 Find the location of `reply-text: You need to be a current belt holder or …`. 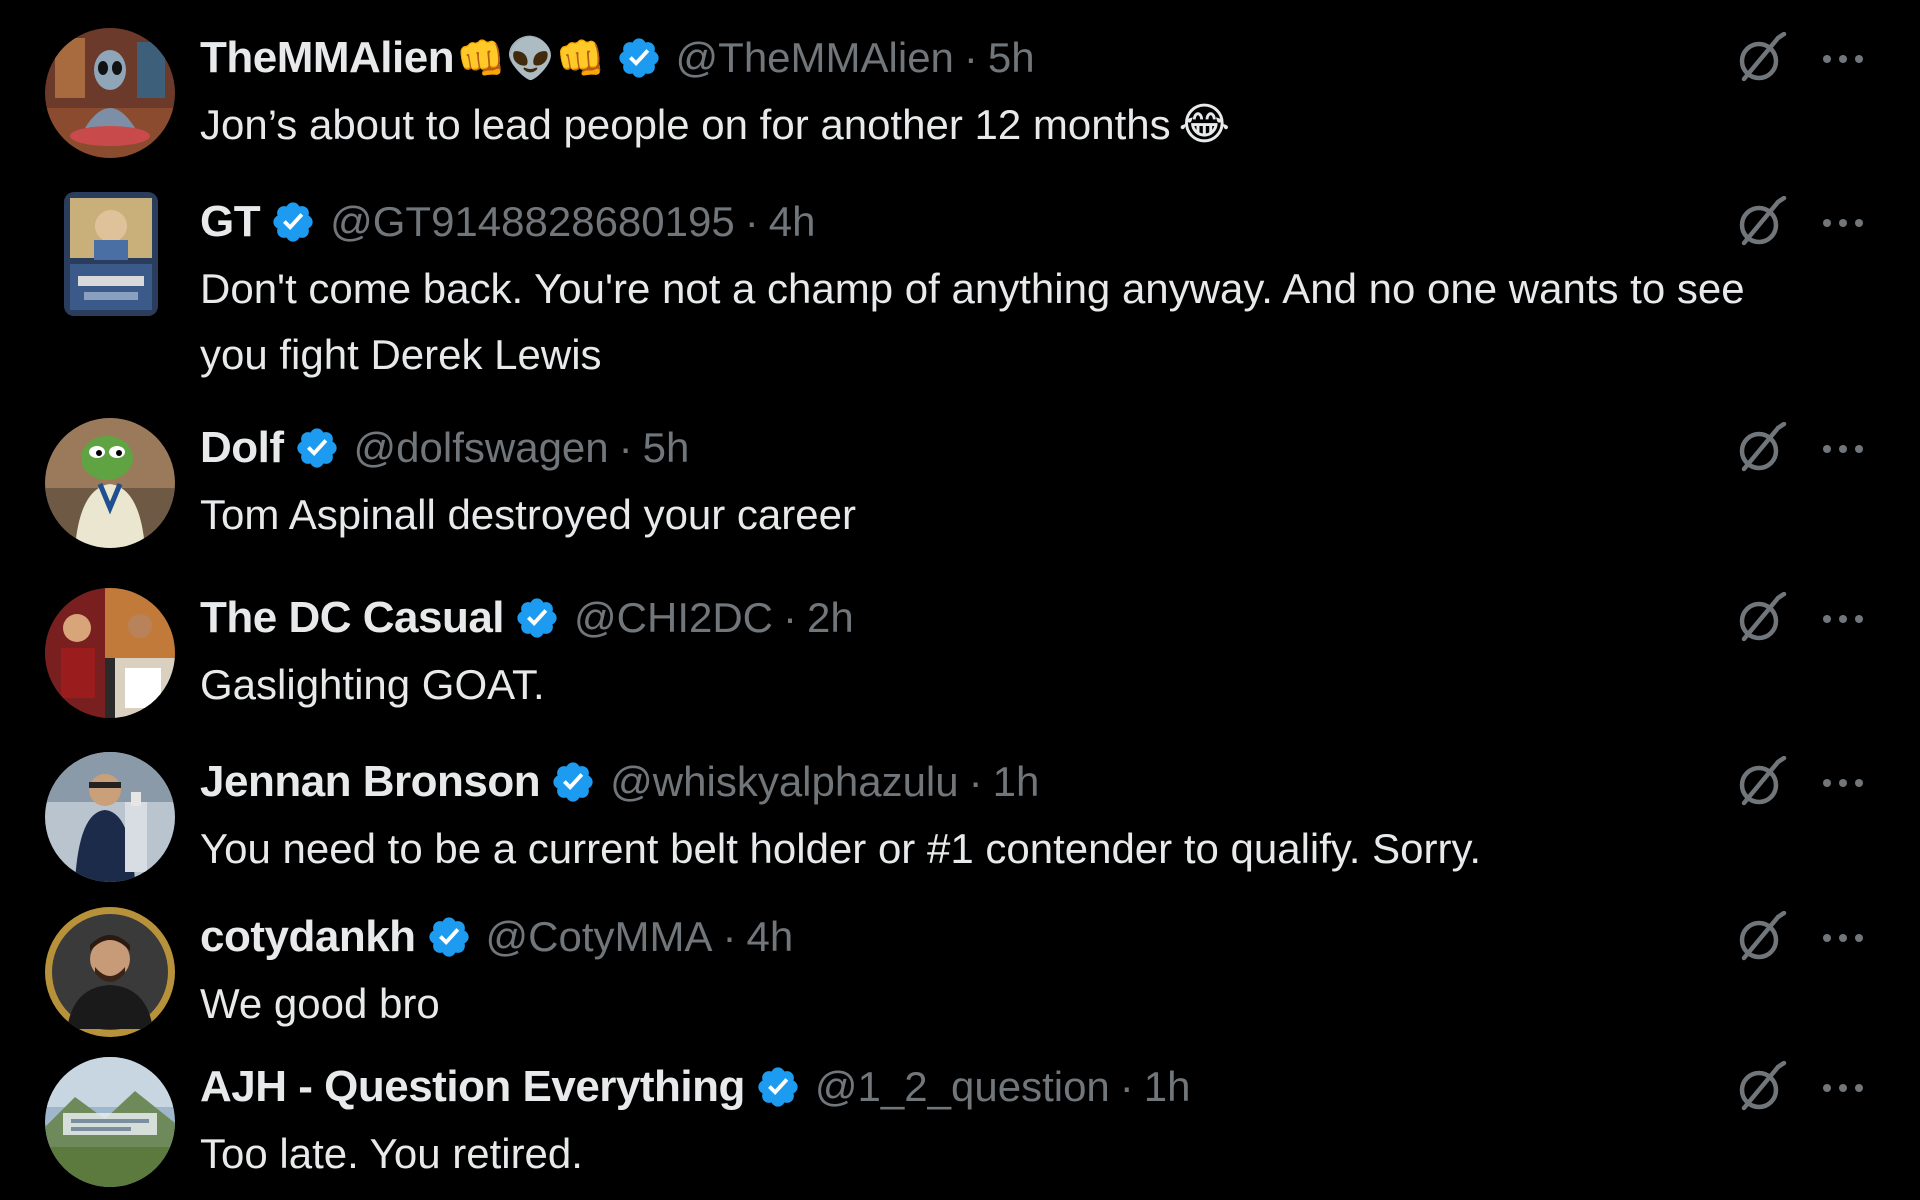

reply-text: You need to be a current belt holder or … is located at coordinates (841, 848).